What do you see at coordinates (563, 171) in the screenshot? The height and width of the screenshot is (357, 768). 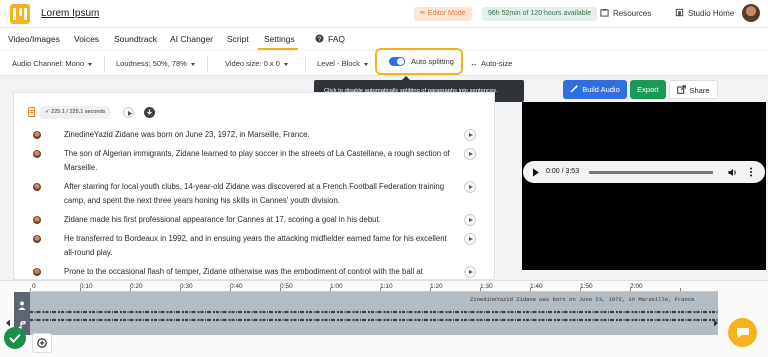 I see `player-time: 0:00 / 3:53` at bounding box center [563, 171].